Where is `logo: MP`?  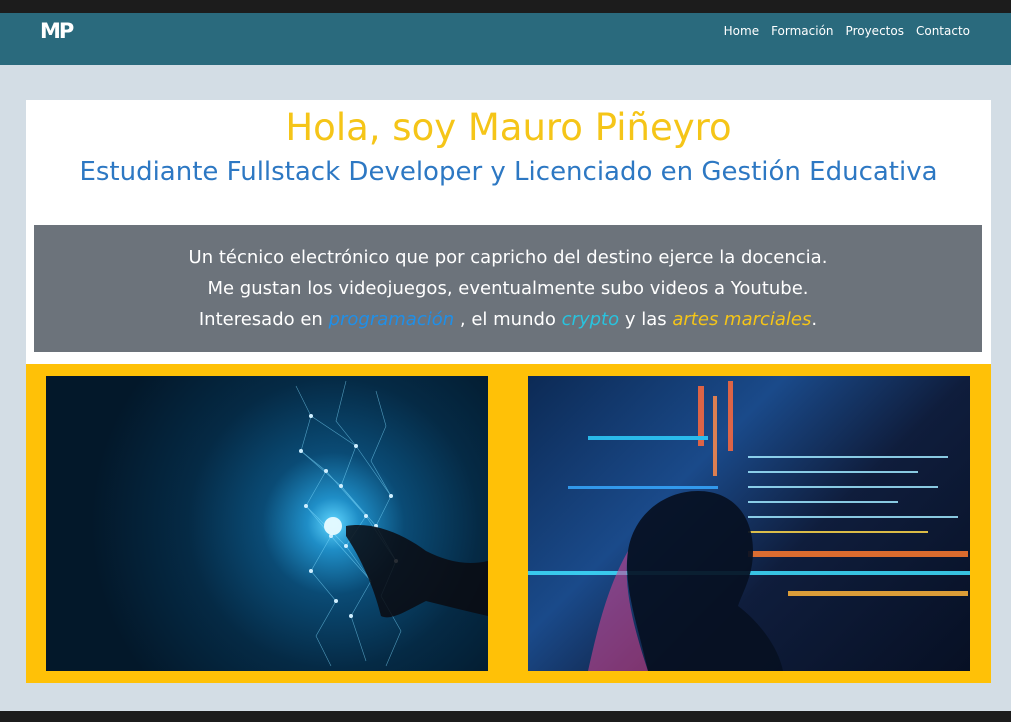
logo: MP is located at coordinates (57, 31).